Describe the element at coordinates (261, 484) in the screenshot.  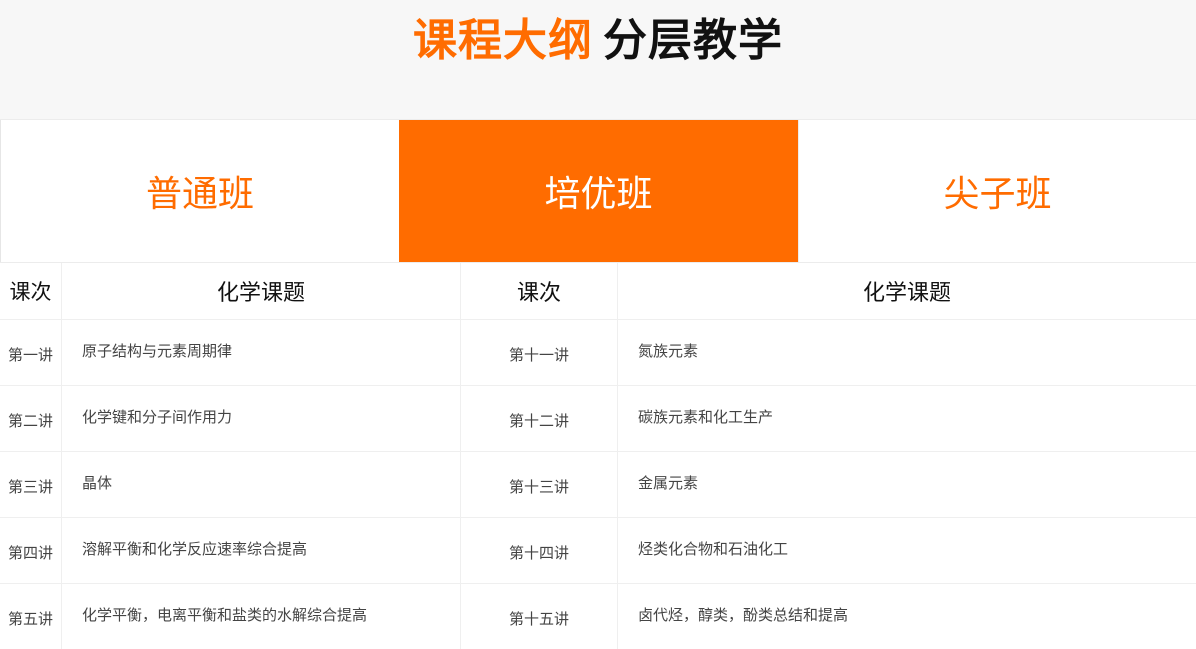
I see `lesson-topic: 晶体` at that location.